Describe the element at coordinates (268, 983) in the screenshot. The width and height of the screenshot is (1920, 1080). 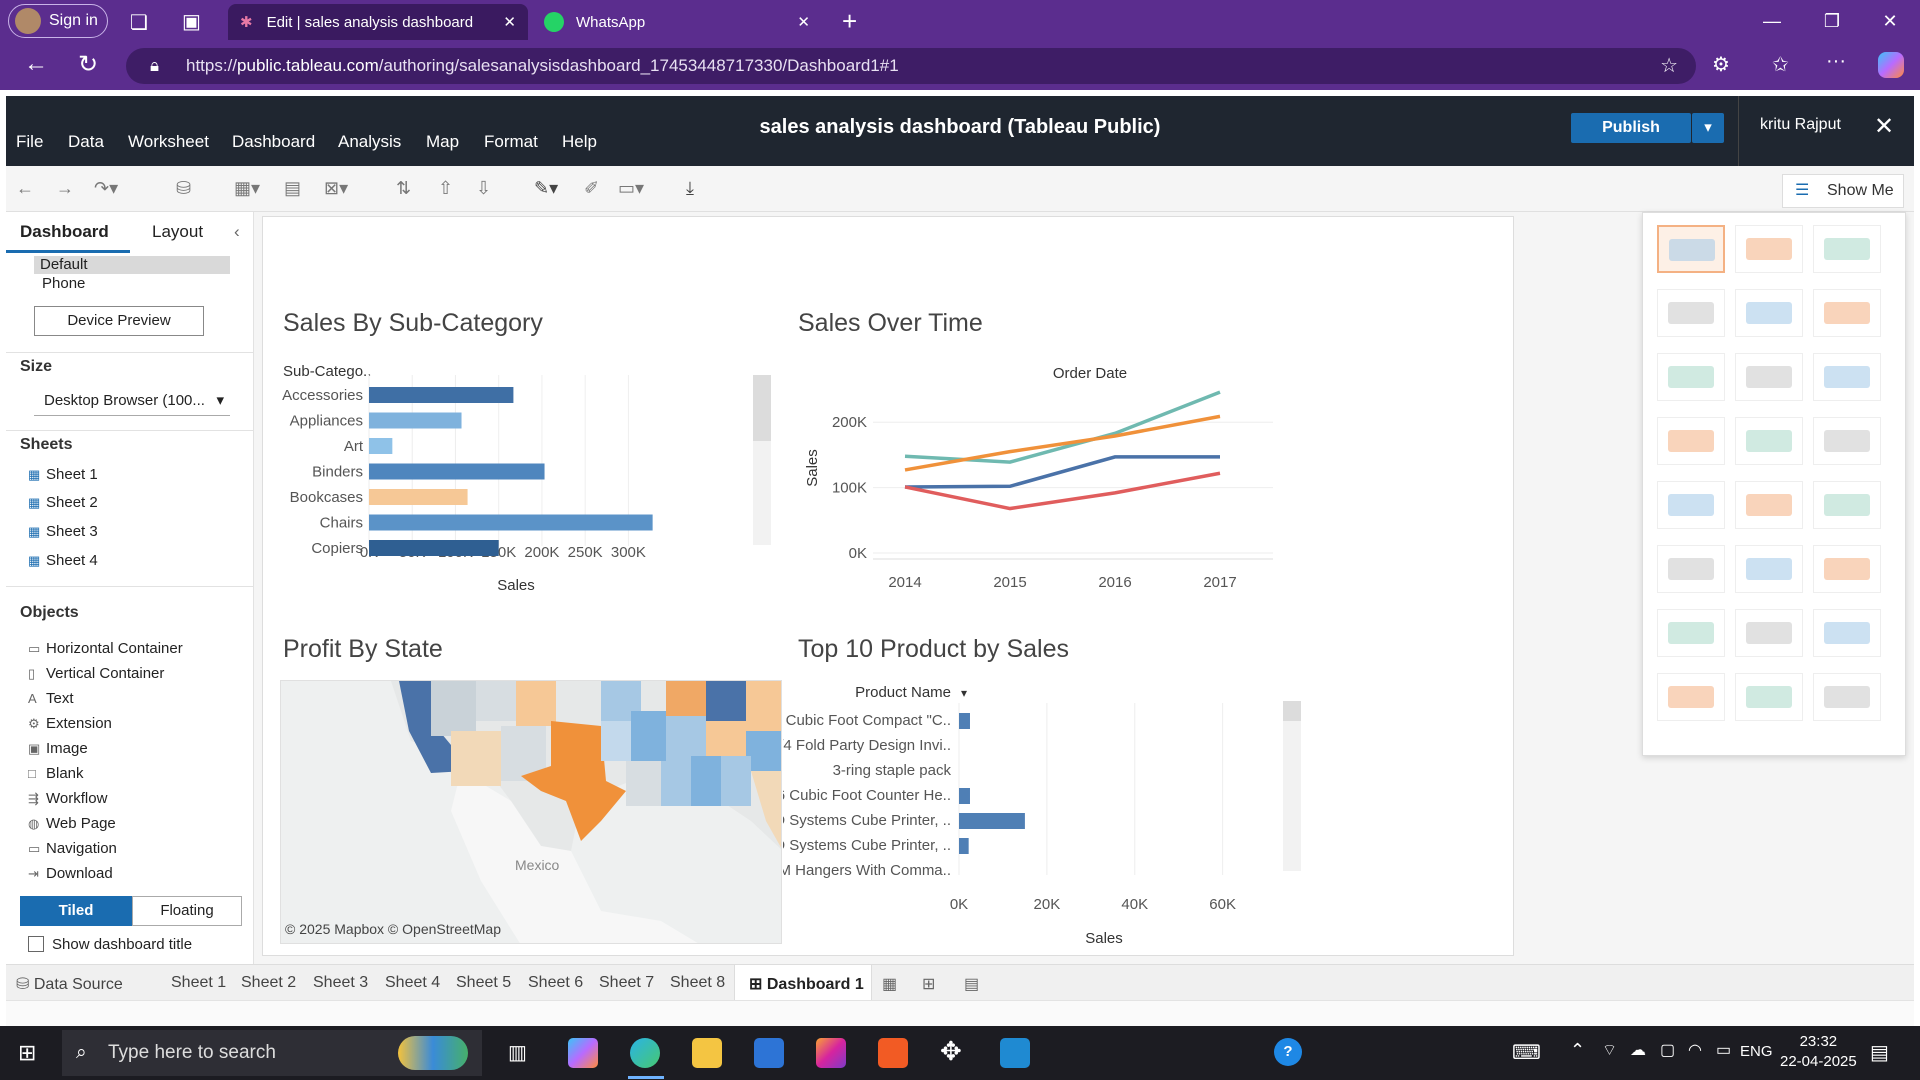
I see `sheet-tab: Sheet 2` at that location.